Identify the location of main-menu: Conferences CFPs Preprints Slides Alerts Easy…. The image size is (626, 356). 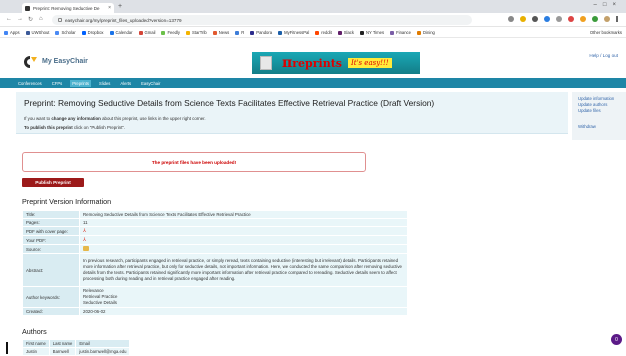
(313, 83).